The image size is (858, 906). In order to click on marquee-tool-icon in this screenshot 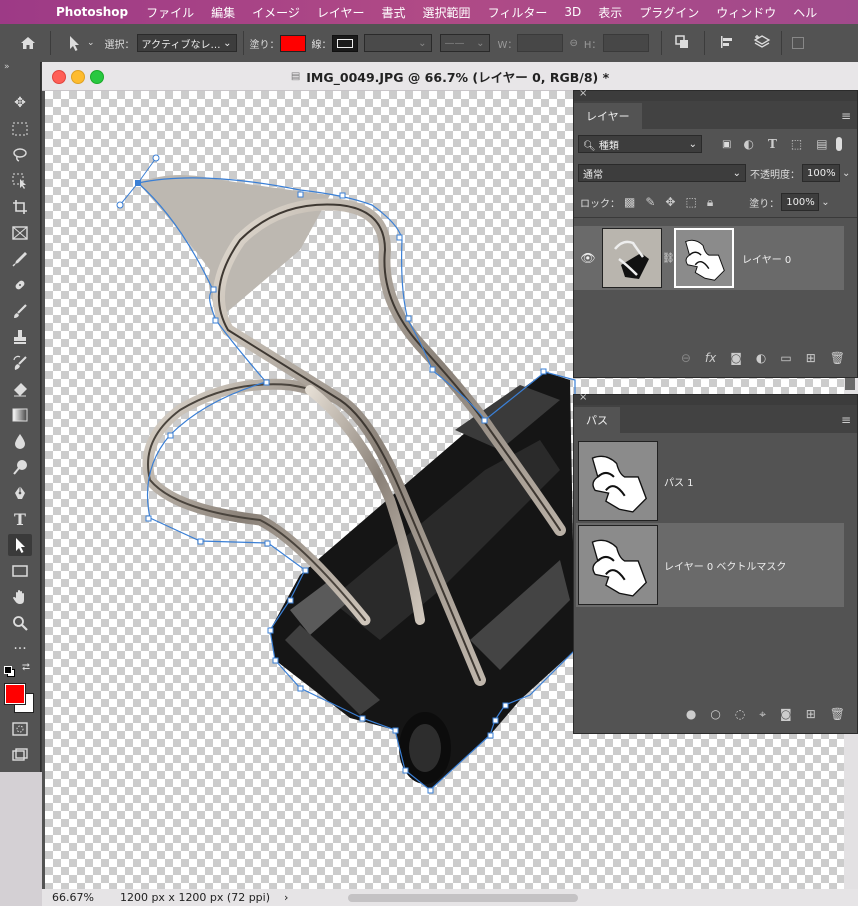, I will do `click(20, 129)`.